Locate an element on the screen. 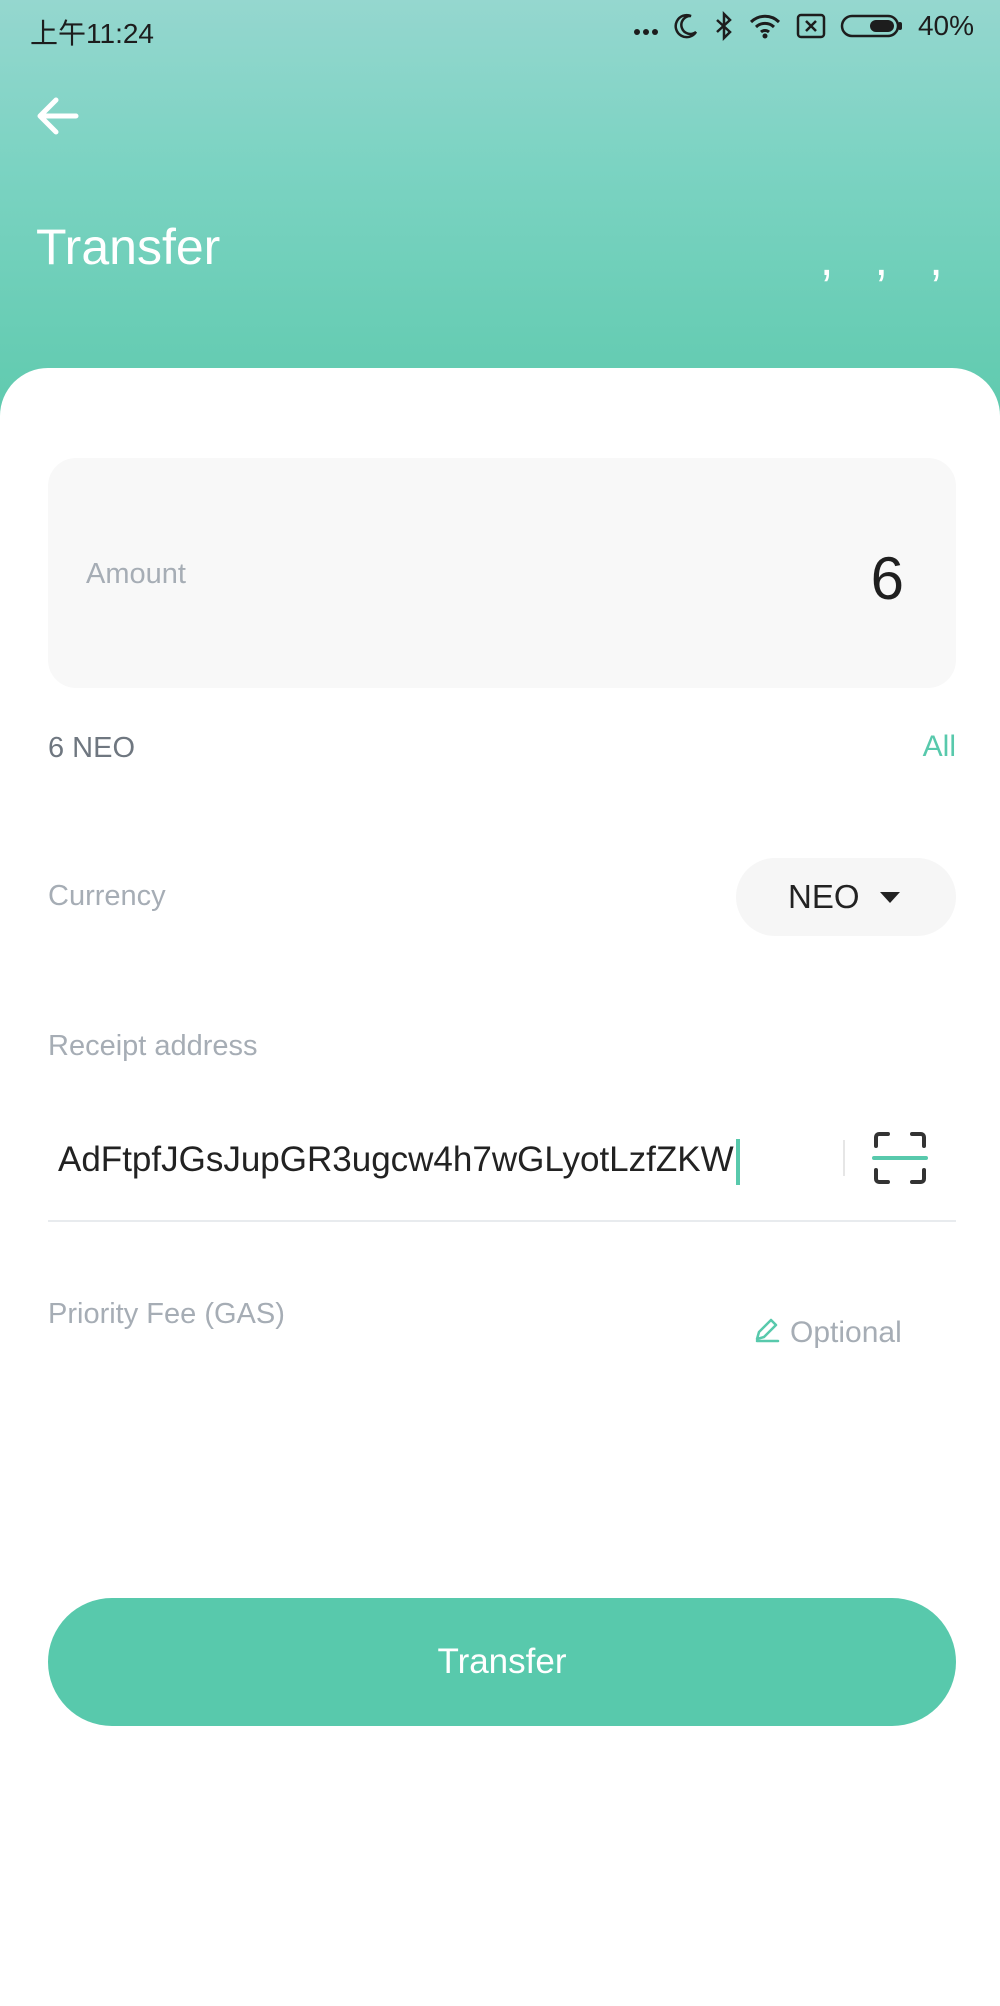 The width and height of the screenshot is (1000, 2006). address-divider is located at coordinates (844, 1158).